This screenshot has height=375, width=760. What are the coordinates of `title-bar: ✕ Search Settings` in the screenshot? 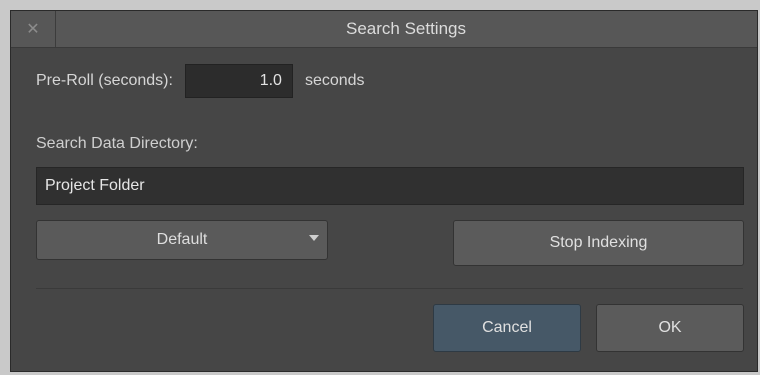 It's located at (384, 29).